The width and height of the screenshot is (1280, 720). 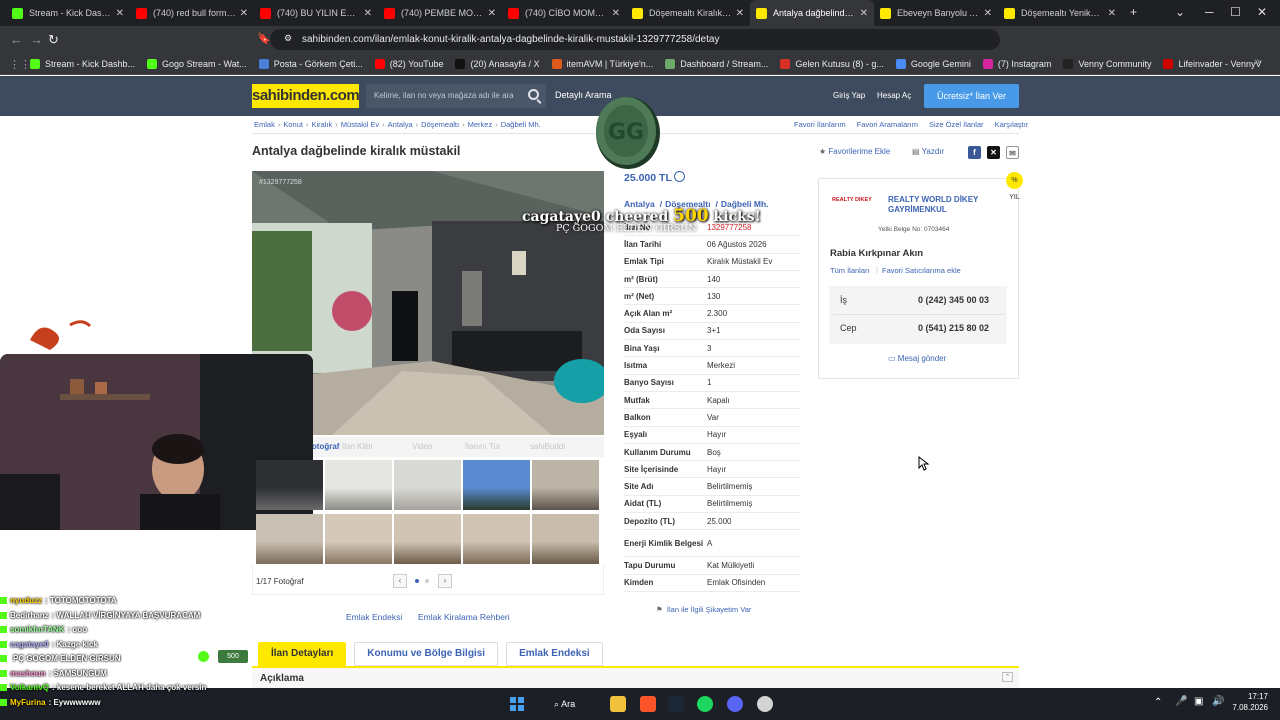 What do you see at coordinates (1012, 152) in the screenshot?
I see `email-share-icon: ✉` at bounding box center [1012, 152].